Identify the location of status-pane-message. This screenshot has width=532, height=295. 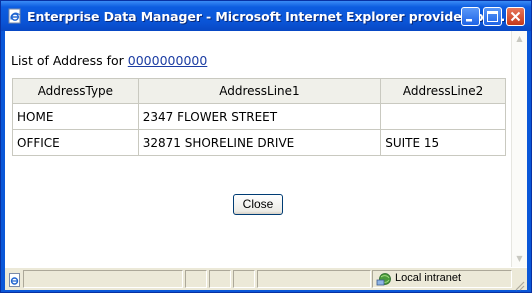
(103, 279).